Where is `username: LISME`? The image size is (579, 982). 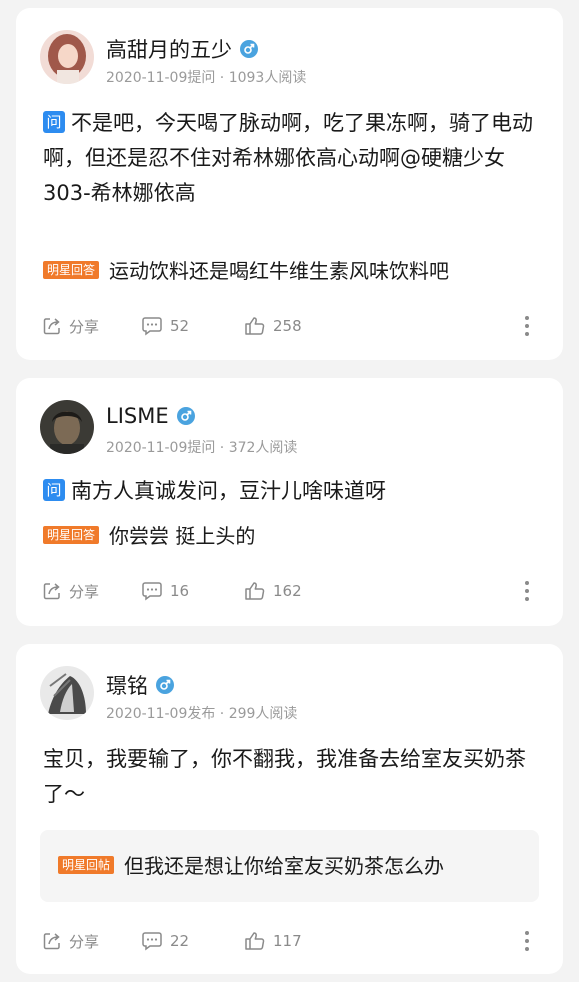 username: LISME is located at coordinates (150, 416).